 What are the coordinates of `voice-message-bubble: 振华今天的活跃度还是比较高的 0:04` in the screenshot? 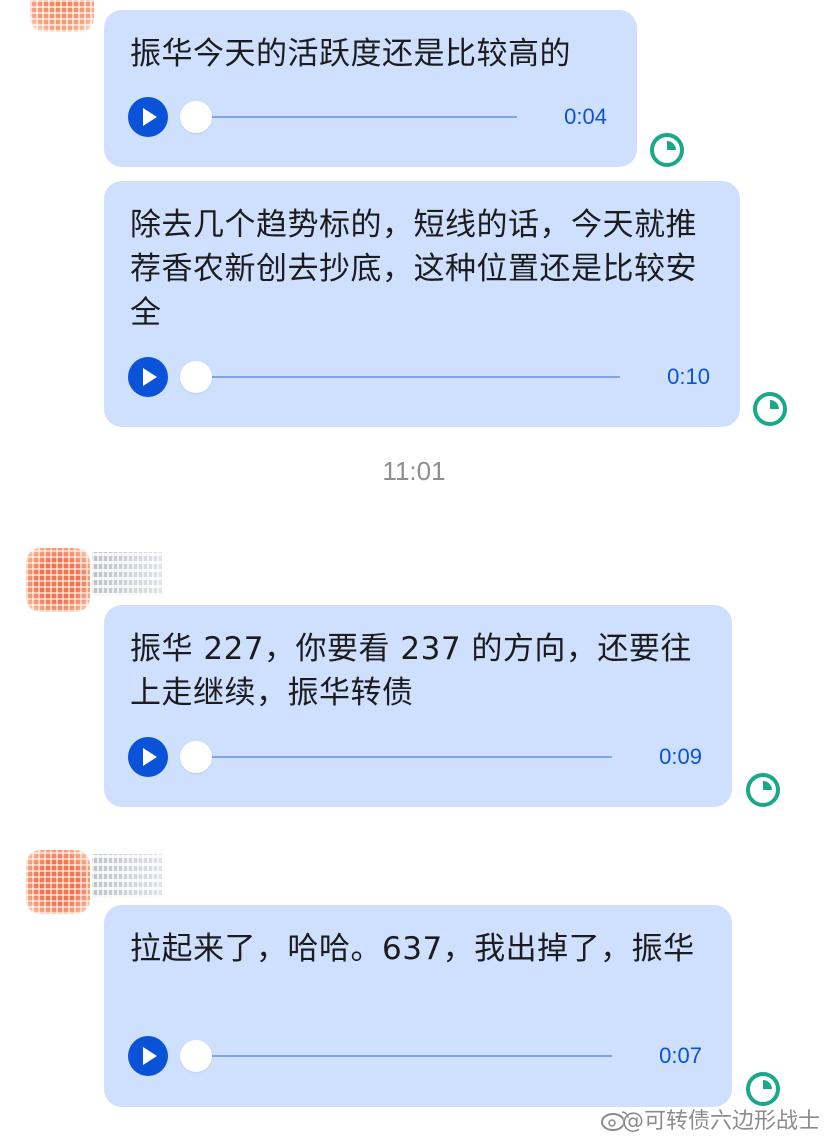 It's located at (370, 88).